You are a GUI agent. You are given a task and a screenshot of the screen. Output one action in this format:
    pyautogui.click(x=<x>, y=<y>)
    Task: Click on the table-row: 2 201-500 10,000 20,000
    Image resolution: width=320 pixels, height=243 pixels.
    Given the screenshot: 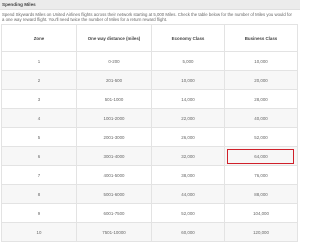 What is the action you would take?
    pyautogui.click(x=149, y=80)
    